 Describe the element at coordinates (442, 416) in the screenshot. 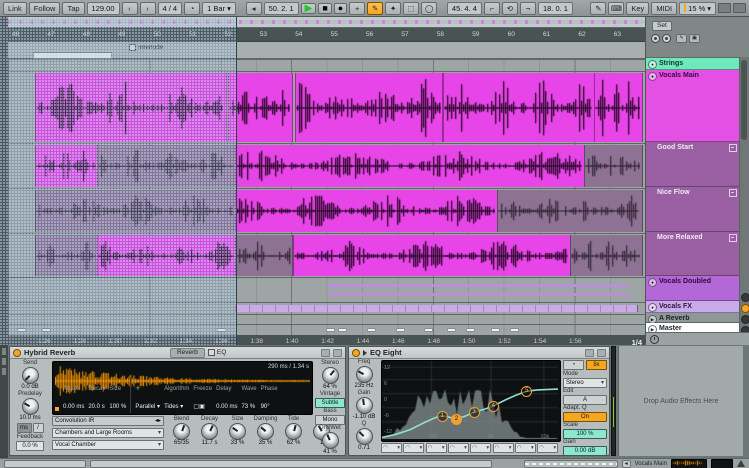

I see `eq-band-1: 1` at that location.